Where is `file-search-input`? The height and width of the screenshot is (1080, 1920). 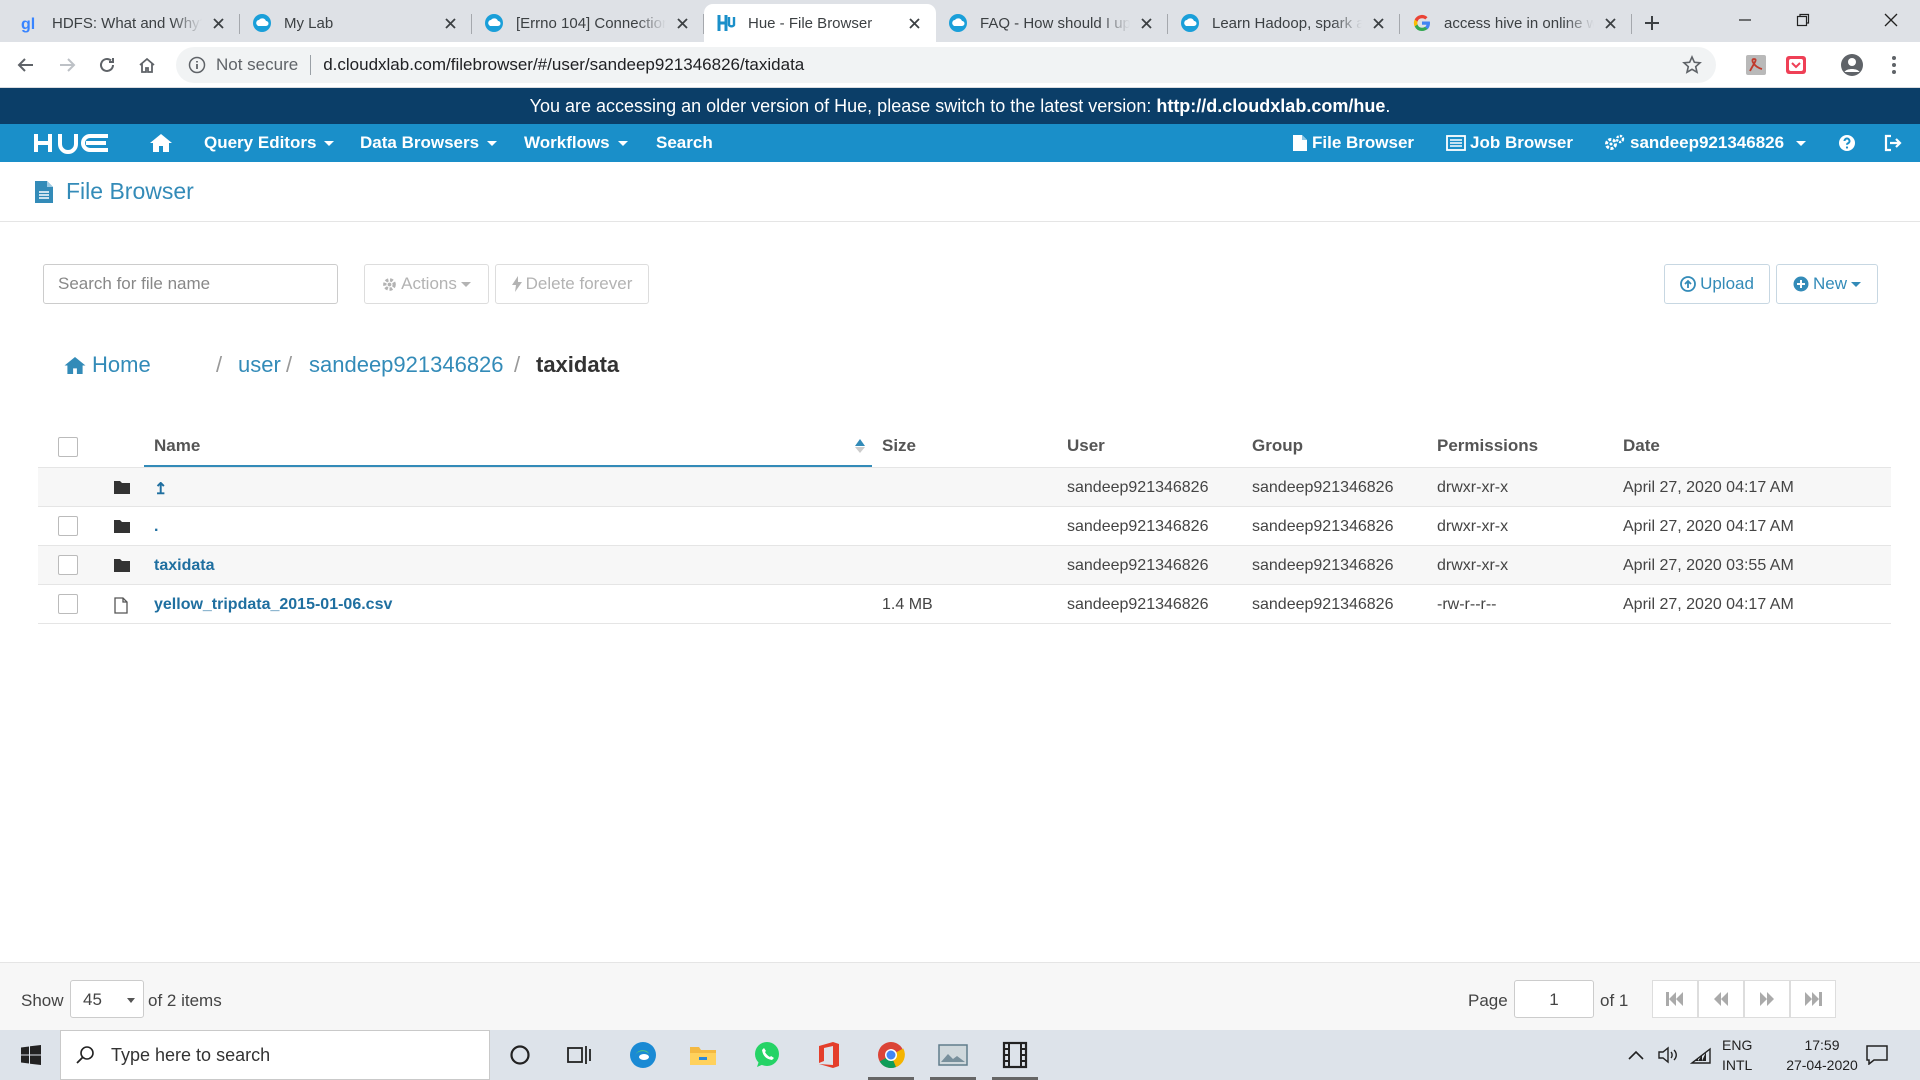
file-search-input is located at coordinates (190, 284).